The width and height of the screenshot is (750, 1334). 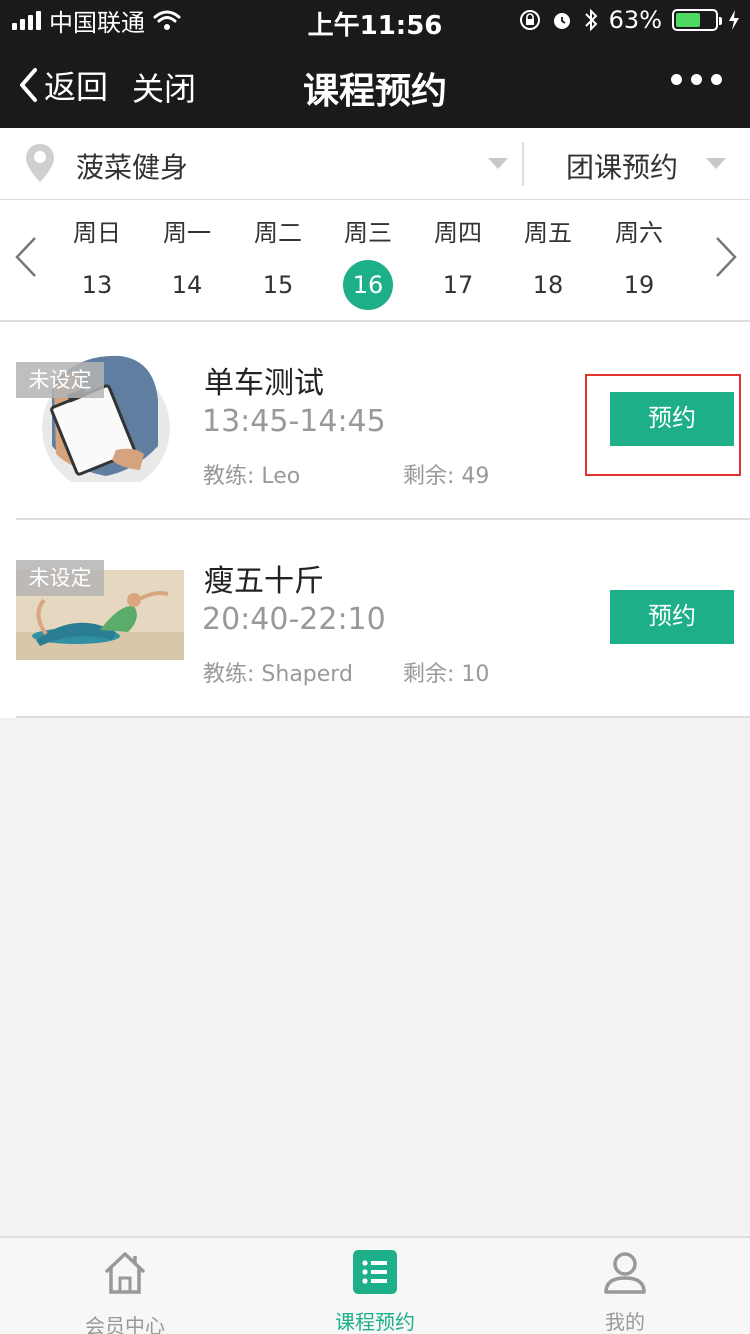 What do you see at coordinates (125, 1324) in the screenshot?
I see `tab-label: 会员中心` at bounding box center [125, 1324].